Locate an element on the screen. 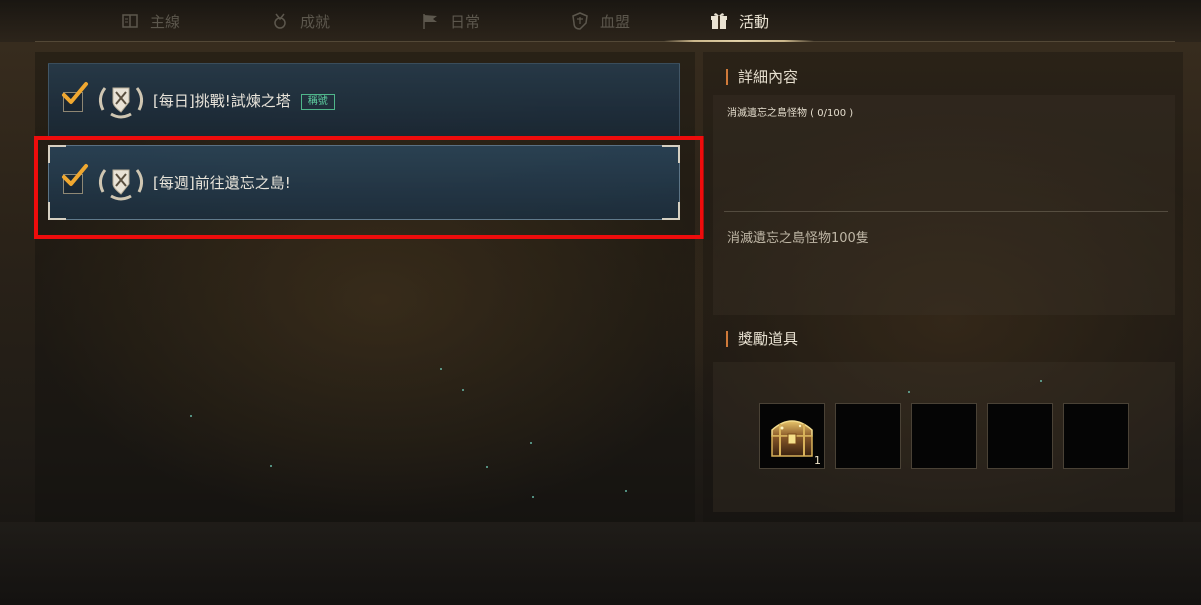  quest-title-text: [每日]挑戰!試煉之塔 is located at coordinates (222, 101).